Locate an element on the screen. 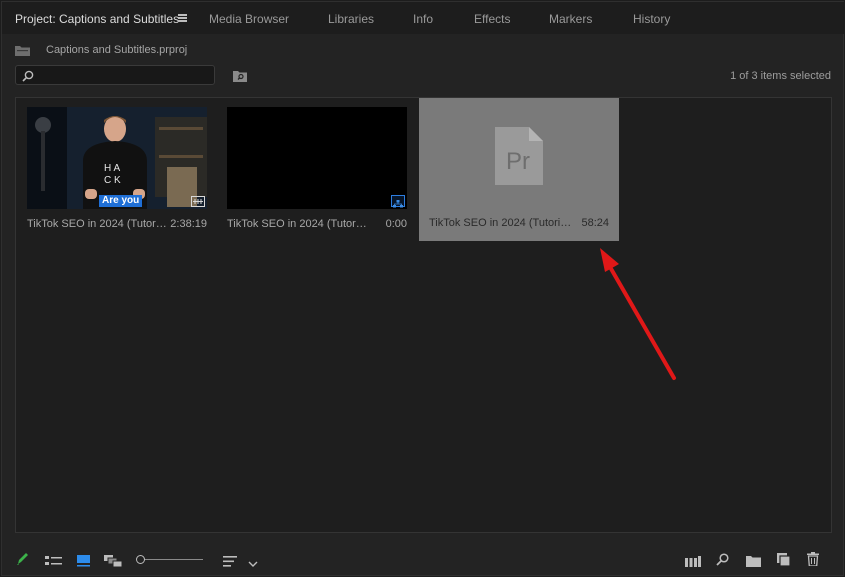 Image resolution: width=845 pixels, height=577 pixels. new-item-icon is located at coordinates (784, 562).